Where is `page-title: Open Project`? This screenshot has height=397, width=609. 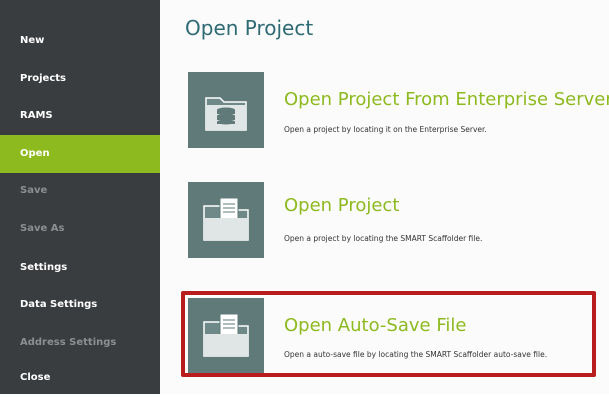 page-title: Open Project is located at coordinates (249, 28).